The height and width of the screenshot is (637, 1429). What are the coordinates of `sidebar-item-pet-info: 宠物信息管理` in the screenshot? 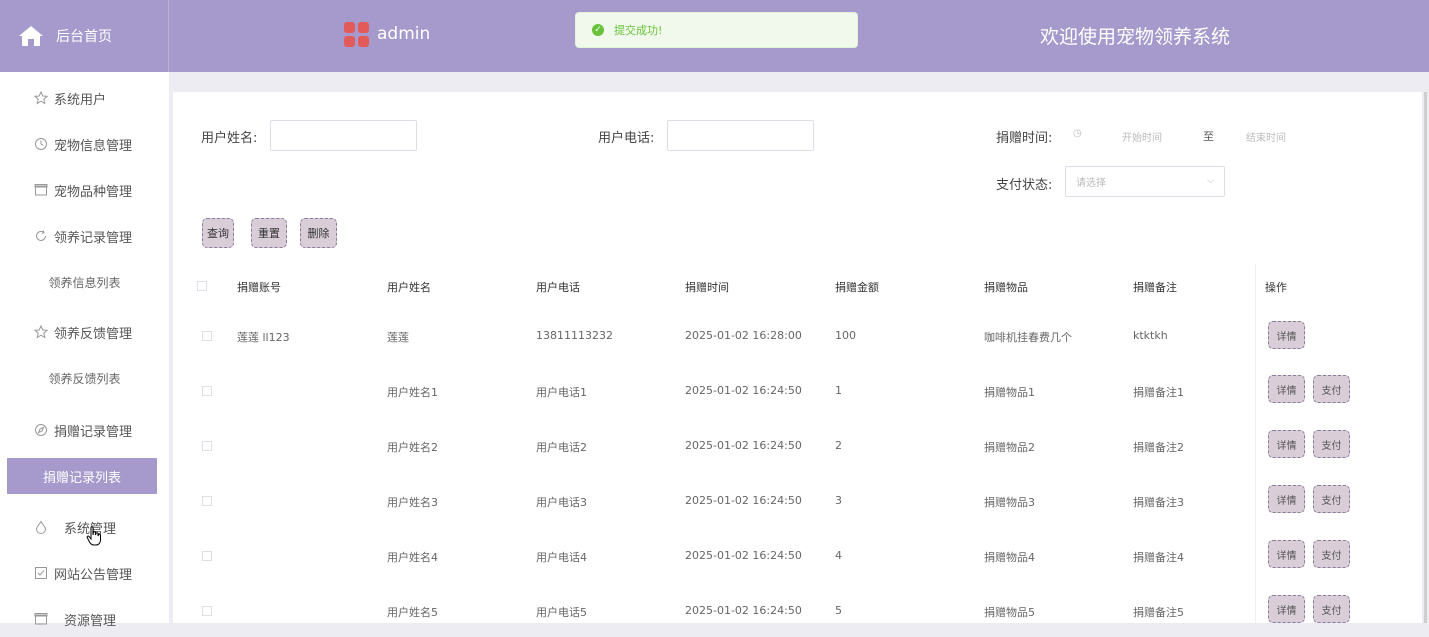 It's located at (84, 144).